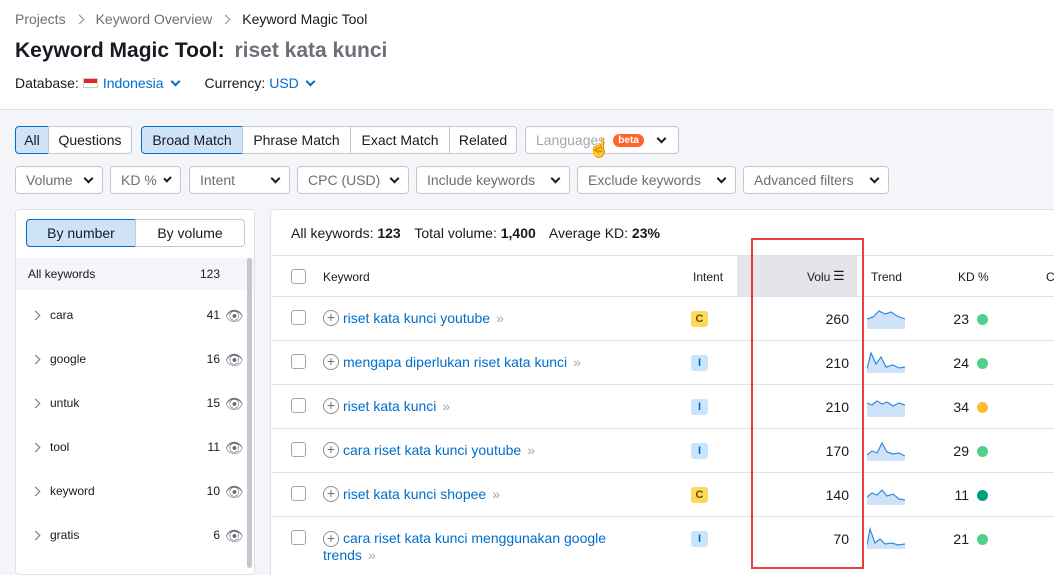  Describe the element at coordinates (839, 276) in the screenshot. I see `sort-descending-icon: ☰` at that location.